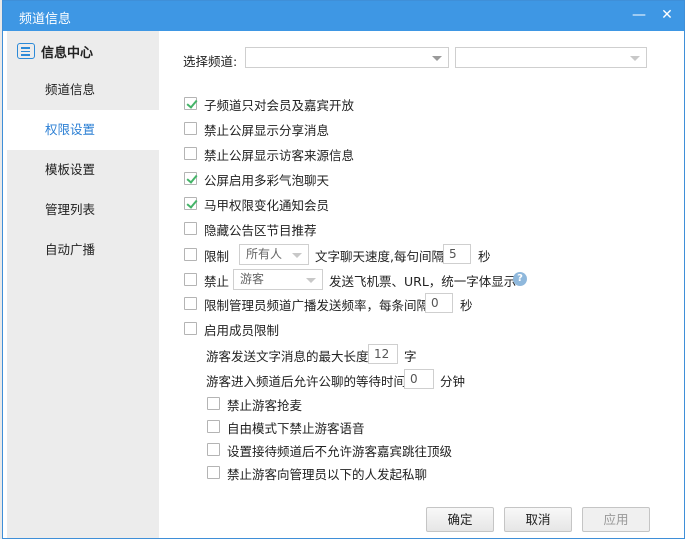 This screenshot has height=539, width=685. What do you see at coordinates (616, 519) in the screenshot?
I see `apply-button: 应用` at bounding box center [616, 519].